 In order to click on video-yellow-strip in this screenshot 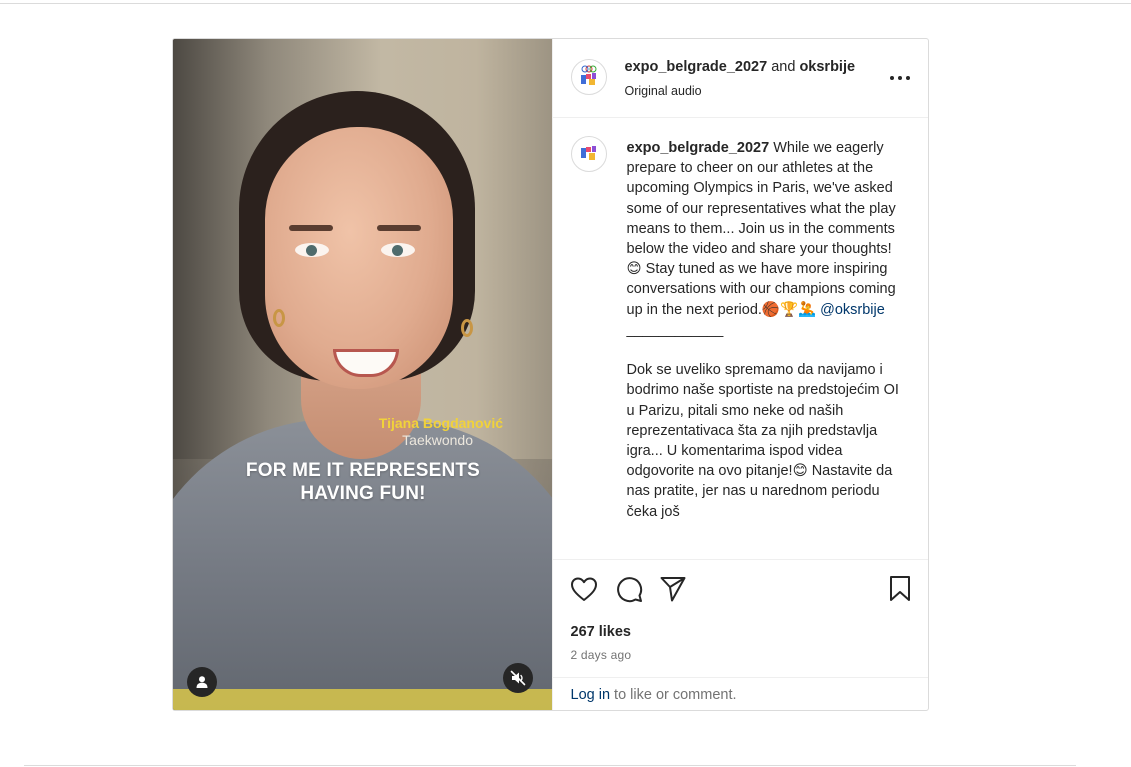, I will do `click(362, 699)`.